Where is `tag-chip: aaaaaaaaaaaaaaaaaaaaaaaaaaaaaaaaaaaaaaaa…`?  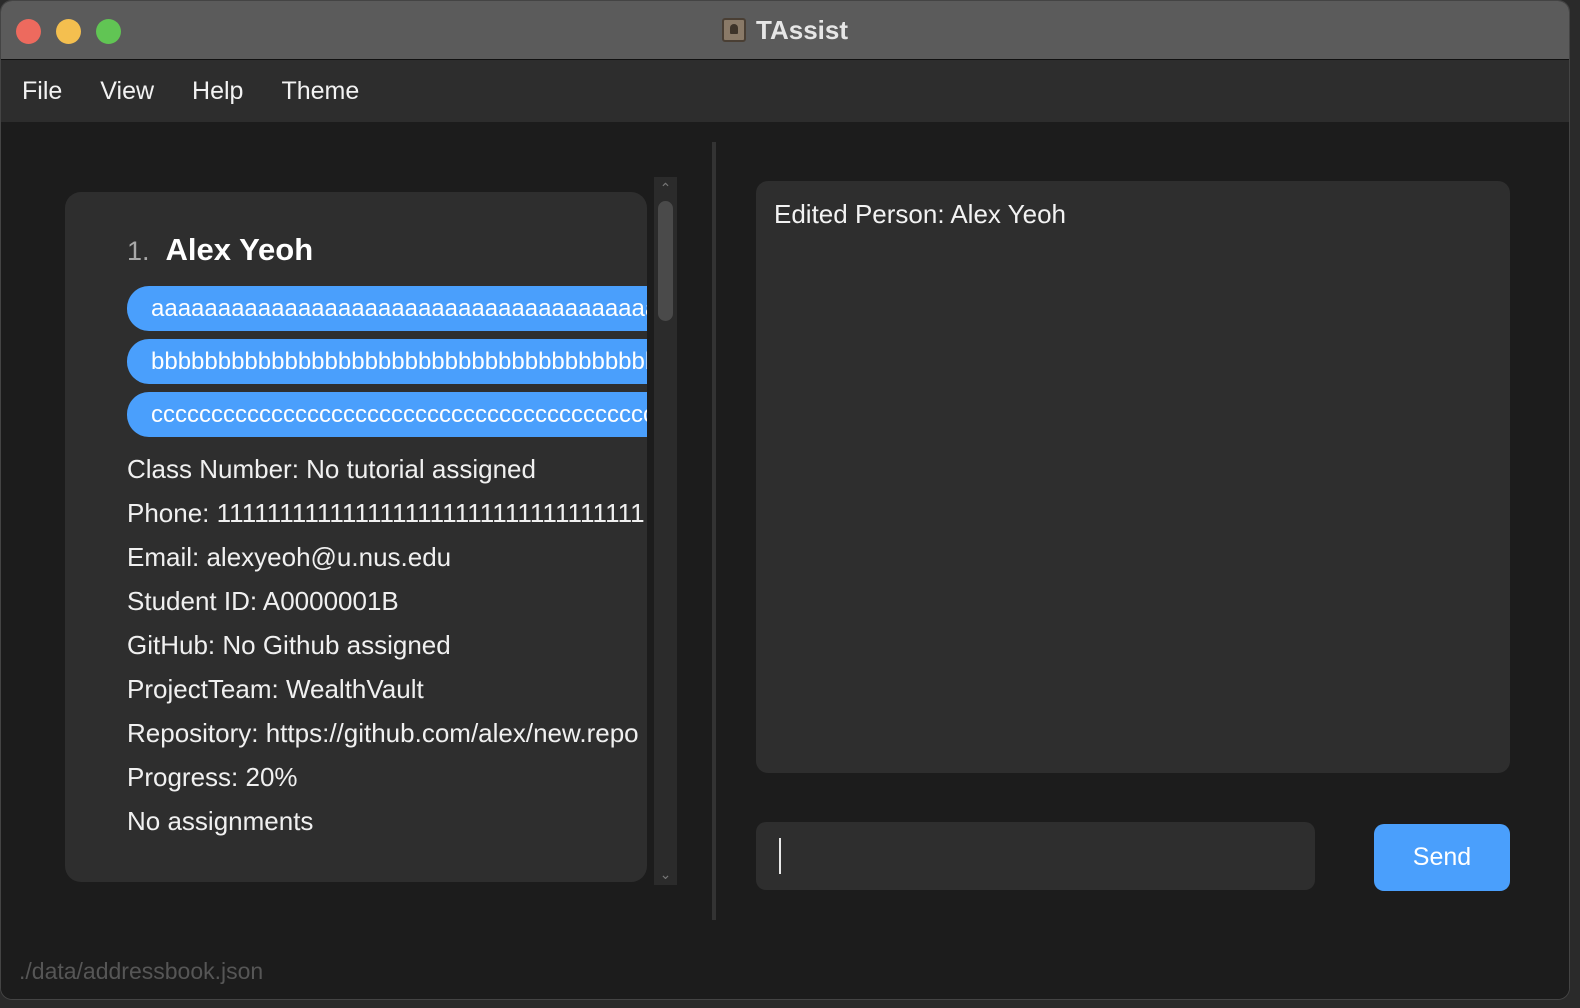 tag-chip: aaaaaaaaaaaaaaaaaaaaaaaaaaaaaaaaaaaaaaaa… is located at coordinates (387, 308).